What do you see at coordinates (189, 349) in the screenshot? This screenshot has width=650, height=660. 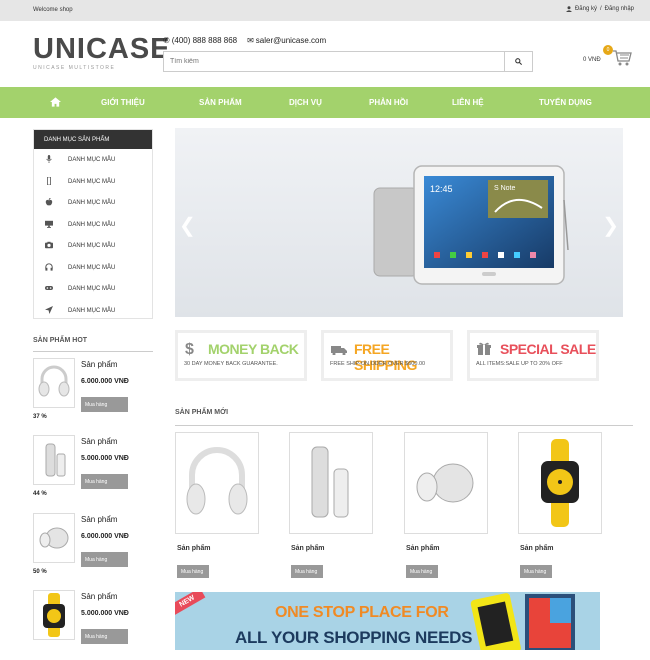 I see `dollar-icon: $` at bounding box center [189, 349].